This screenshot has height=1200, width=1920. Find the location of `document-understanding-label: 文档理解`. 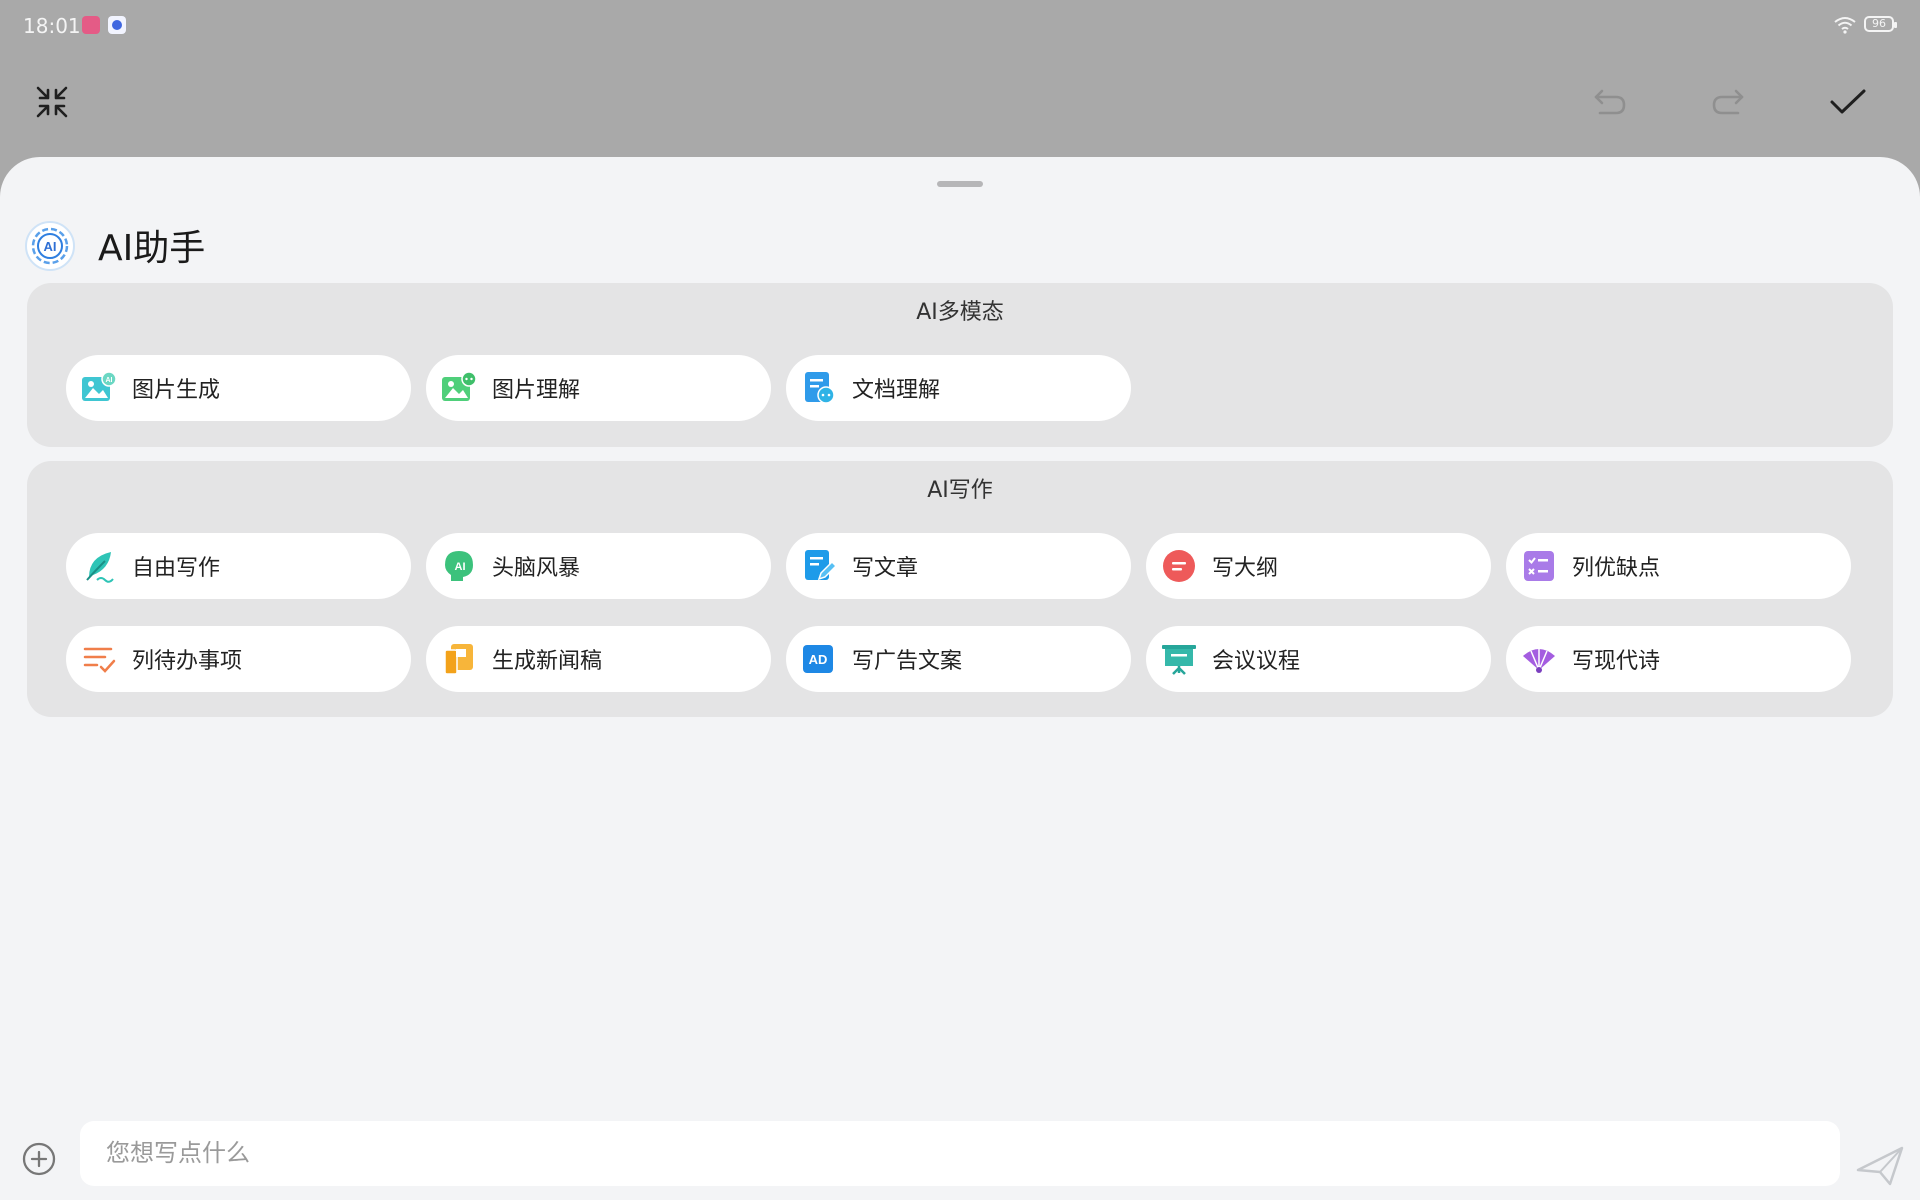

document-understanding-label: 文档理解 is located at coordinates (896, 390).